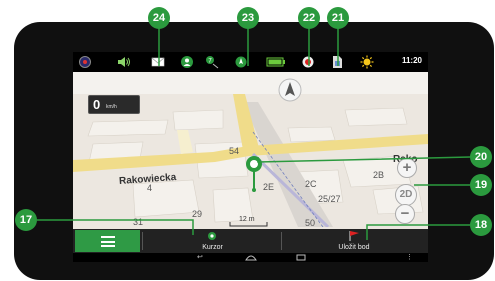  Describe the element at coordinates (481, 185) in the screenshot. I see `callout-19: 19` at that location.